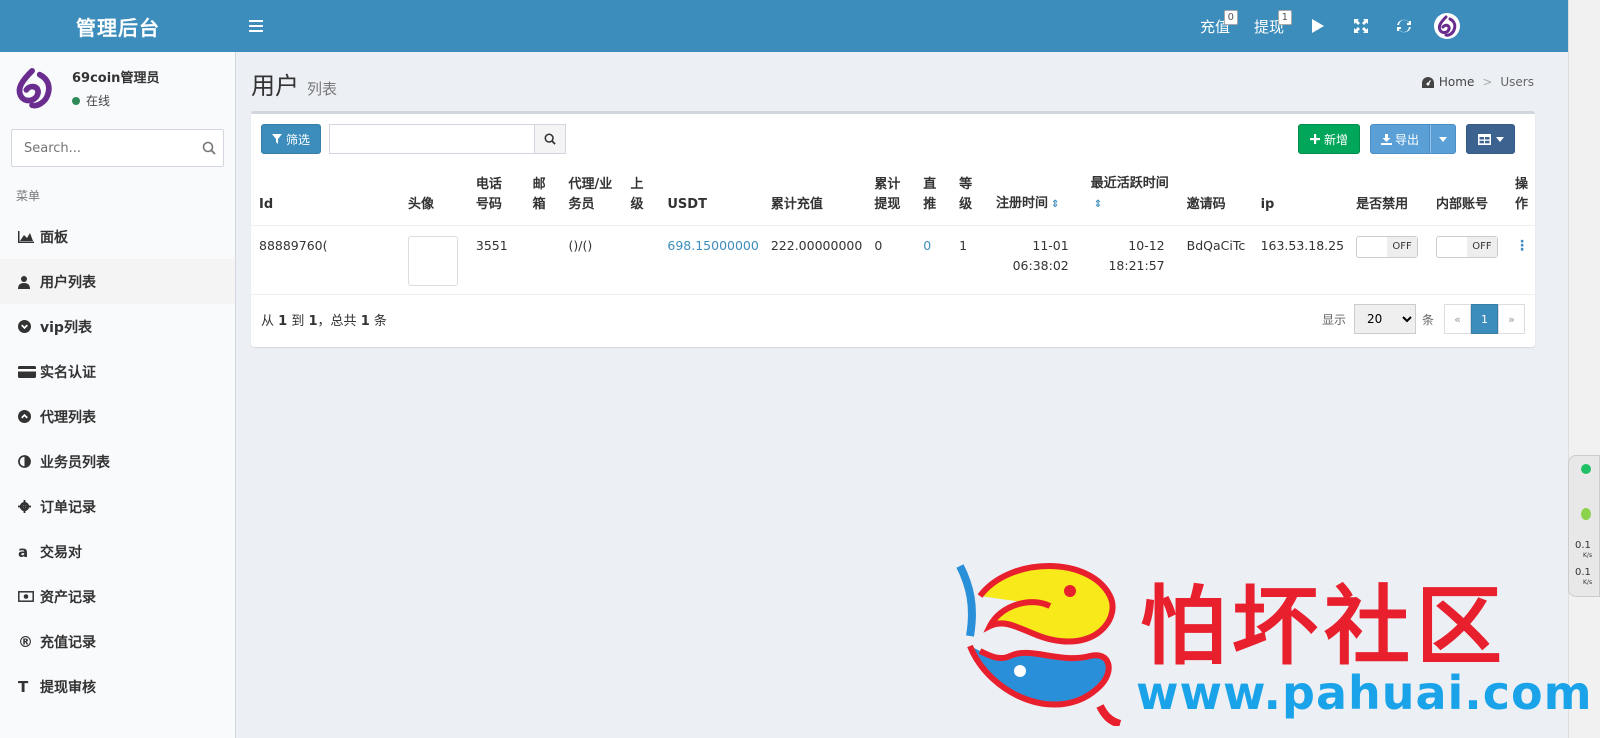  What do you see at coordinates (117, 236) in the screenshot?
I see `sidebar-item-dashboard: 面板` at bounding box center [117, 236].